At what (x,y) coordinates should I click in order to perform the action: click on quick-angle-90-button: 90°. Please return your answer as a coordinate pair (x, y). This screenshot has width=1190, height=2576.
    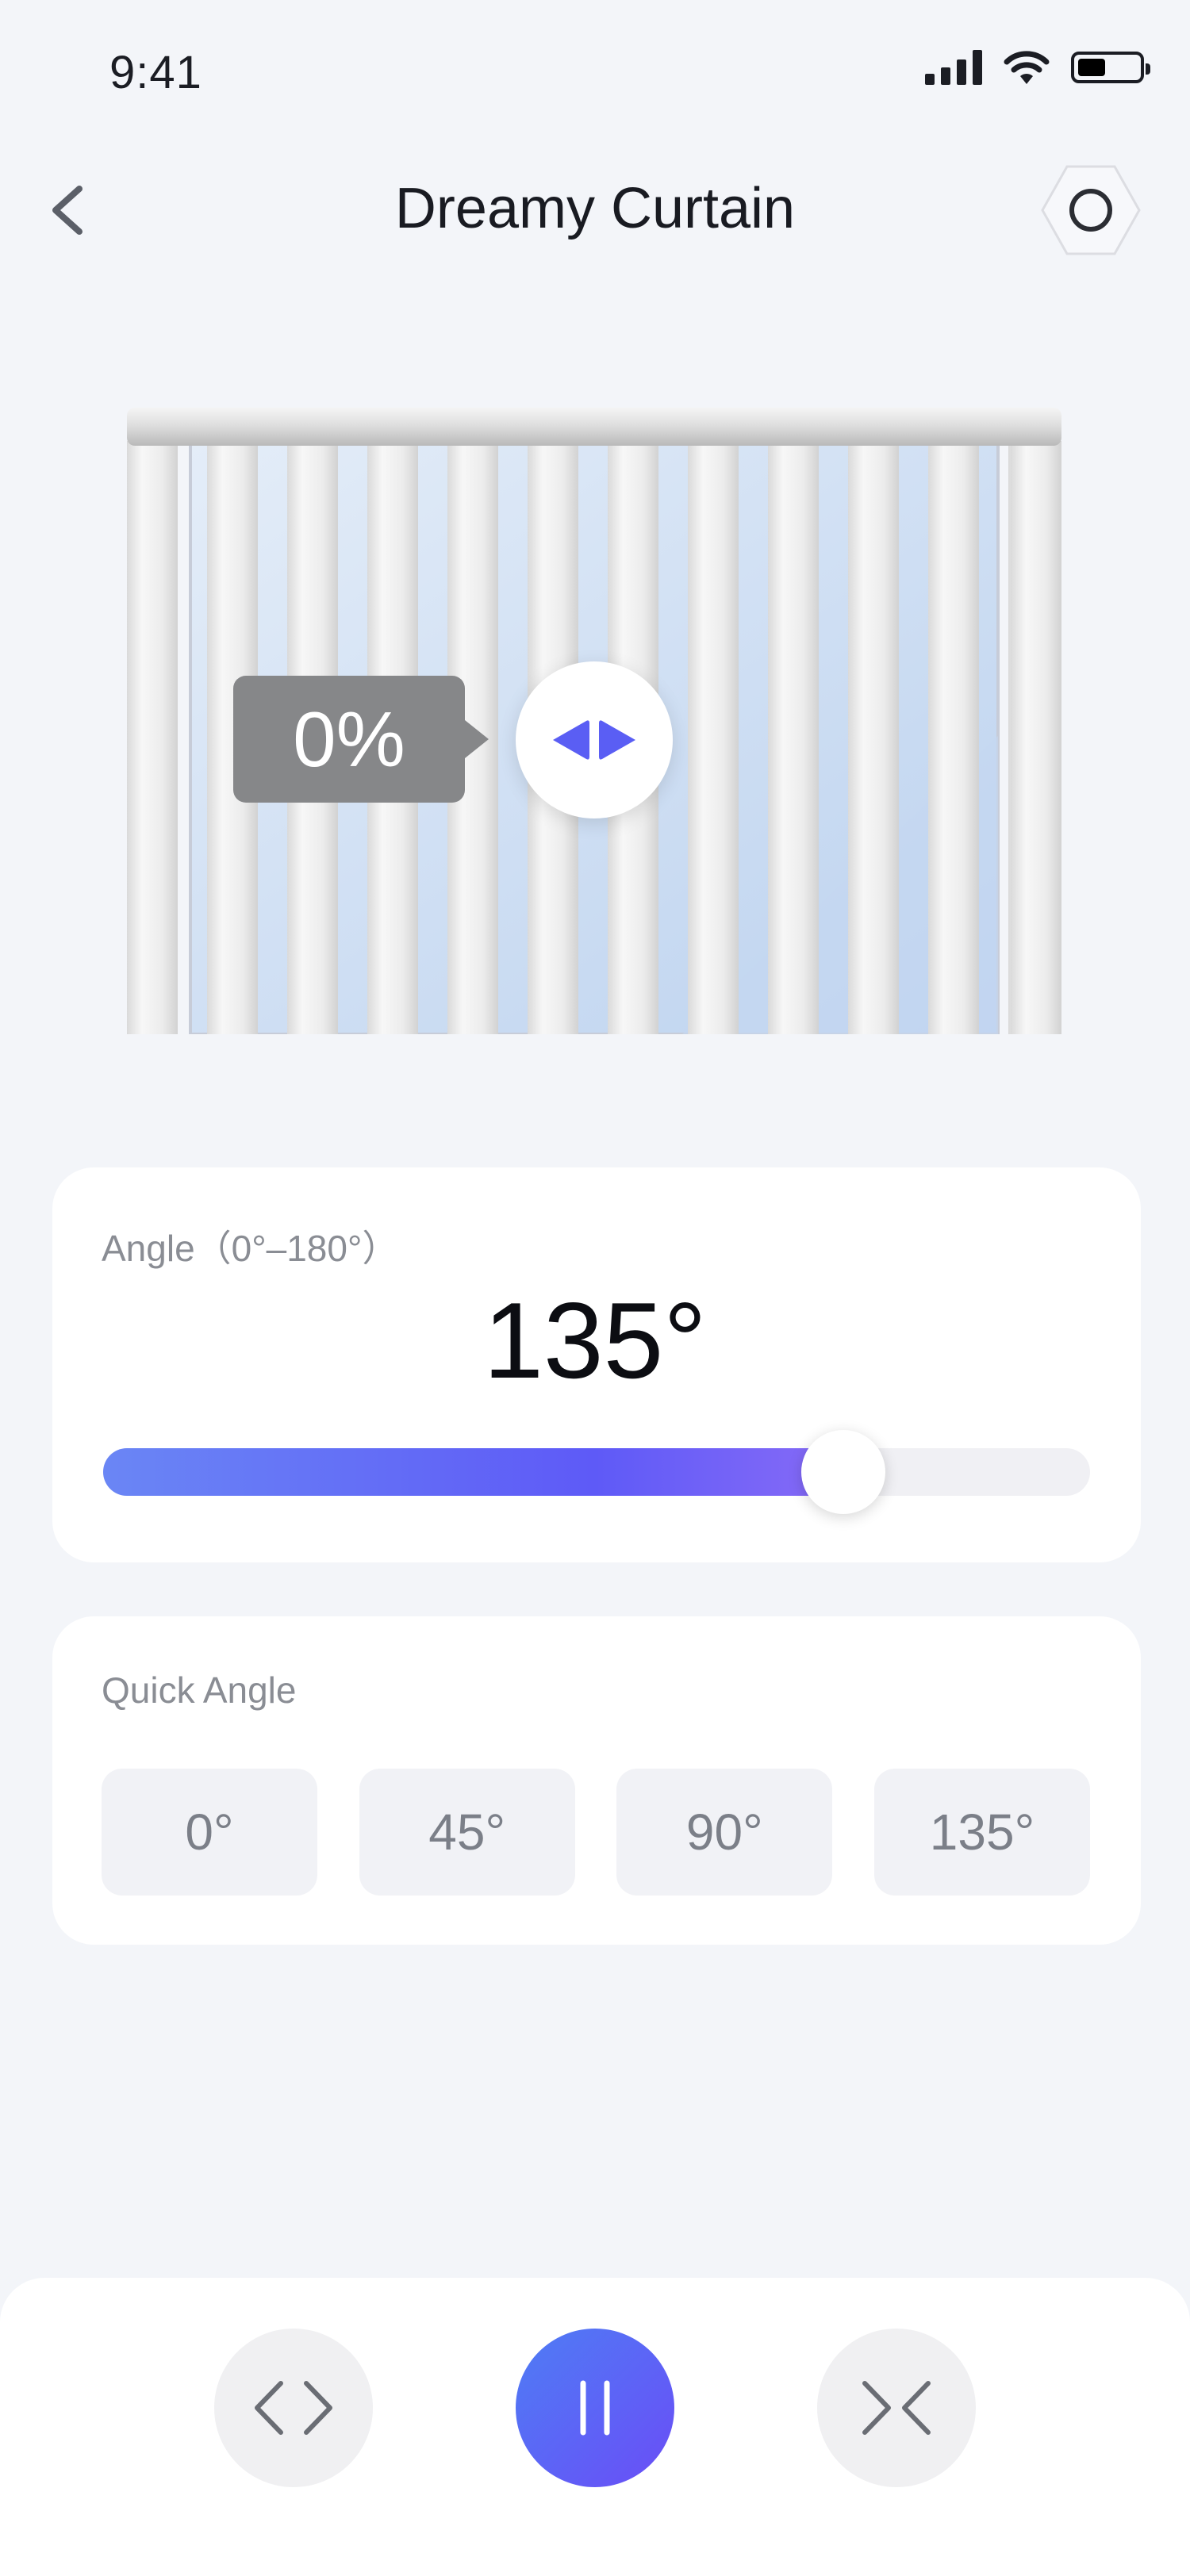
    Looking at the image, I should click on (724, 1832).